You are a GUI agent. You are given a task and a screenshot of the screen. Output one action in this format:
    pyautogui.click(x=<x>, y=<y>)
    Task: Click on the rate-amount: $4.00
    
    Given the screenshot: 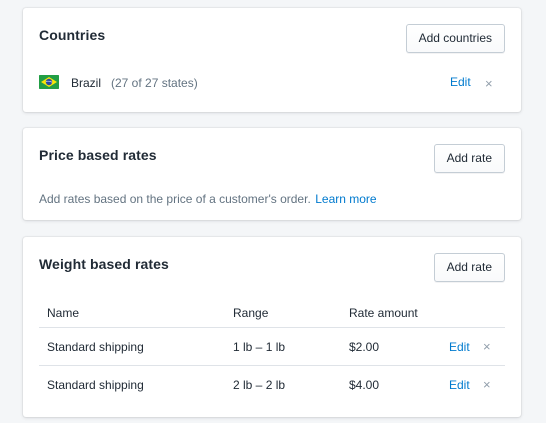 What is the action you would take?
    pyautogui.click(x=364, y=384)
    